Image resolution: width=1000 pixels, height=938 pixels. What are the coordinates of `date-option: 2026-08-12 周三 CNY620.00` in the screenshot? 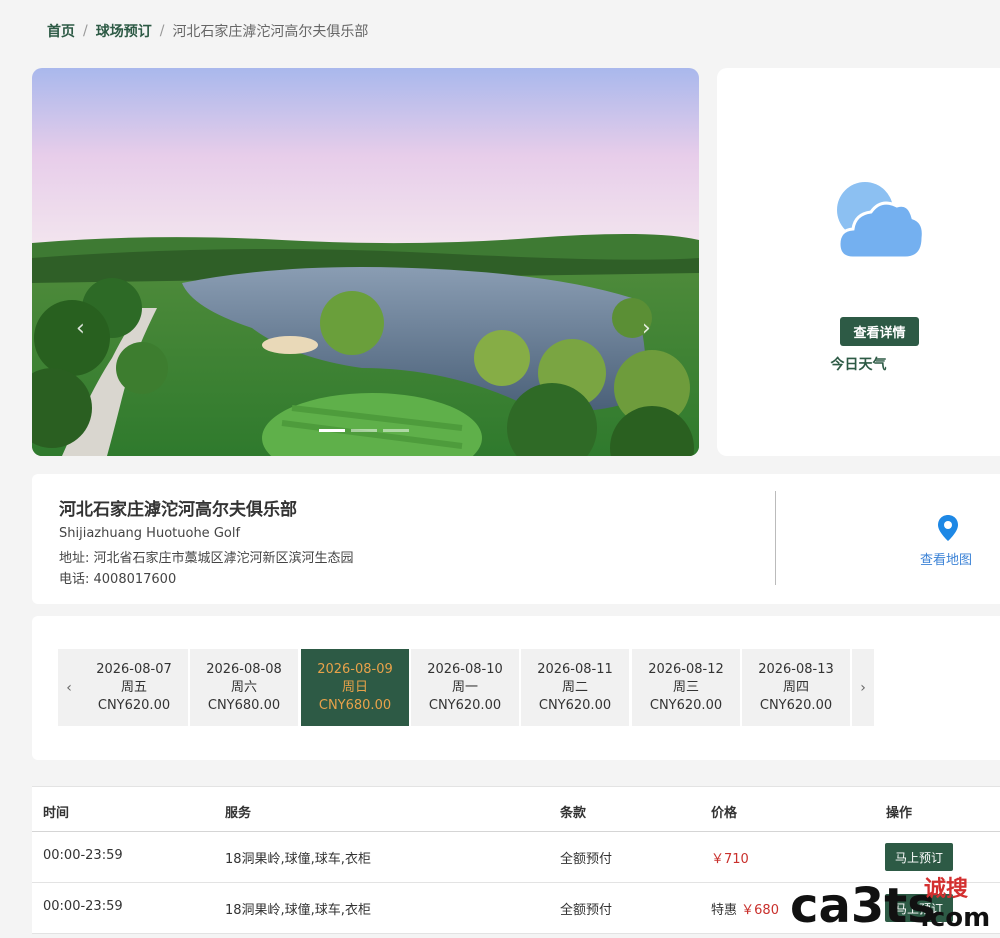 It's located at (686, 687).